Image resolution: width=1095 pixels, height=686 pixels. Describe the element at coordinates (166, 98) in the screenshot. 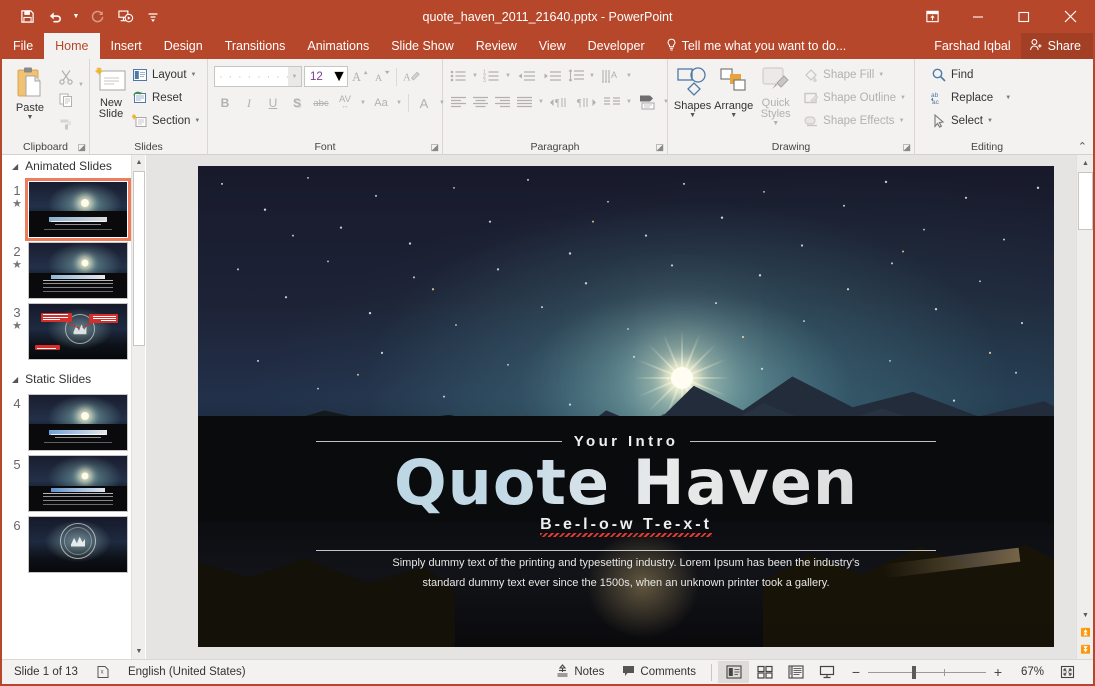

I see `reset-button: Reset` at that location.